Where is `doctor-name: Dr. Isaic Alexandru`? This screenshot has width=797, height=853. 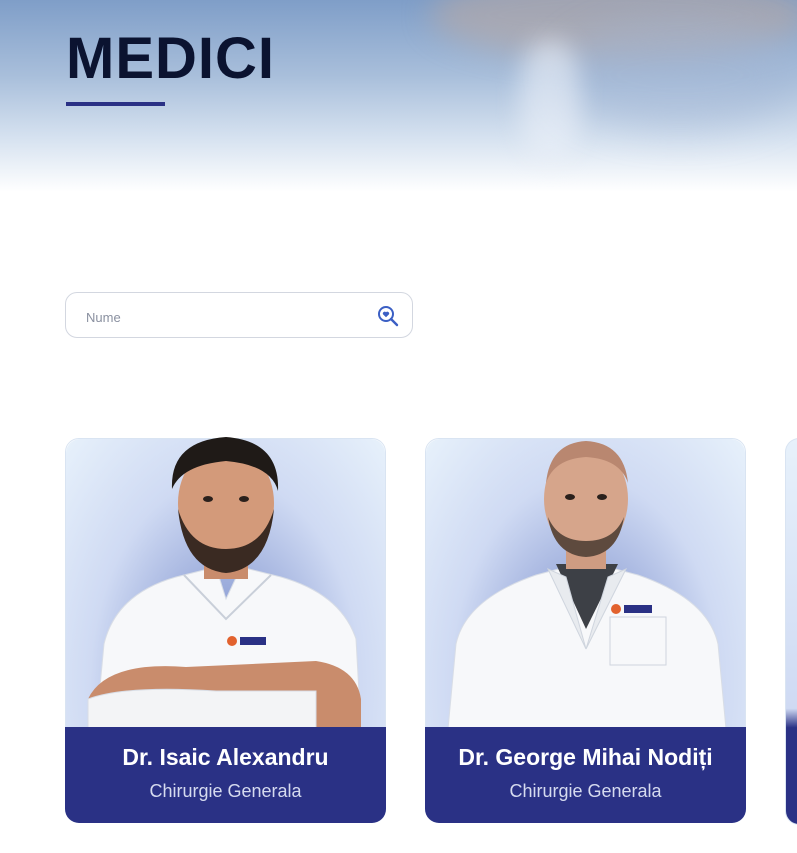 doctor-name: Dr. Isaic Alexandru is located at coordinates (225, 757).